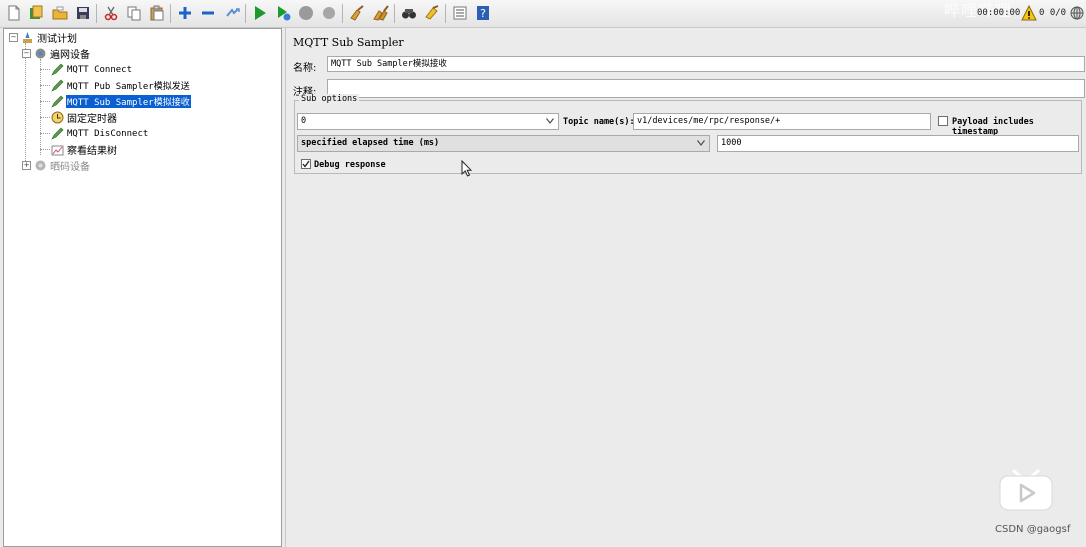  Describe the element at coordinates (599, 122) in the screenshot. I see `topic-label: Topic name(s):` at that location.